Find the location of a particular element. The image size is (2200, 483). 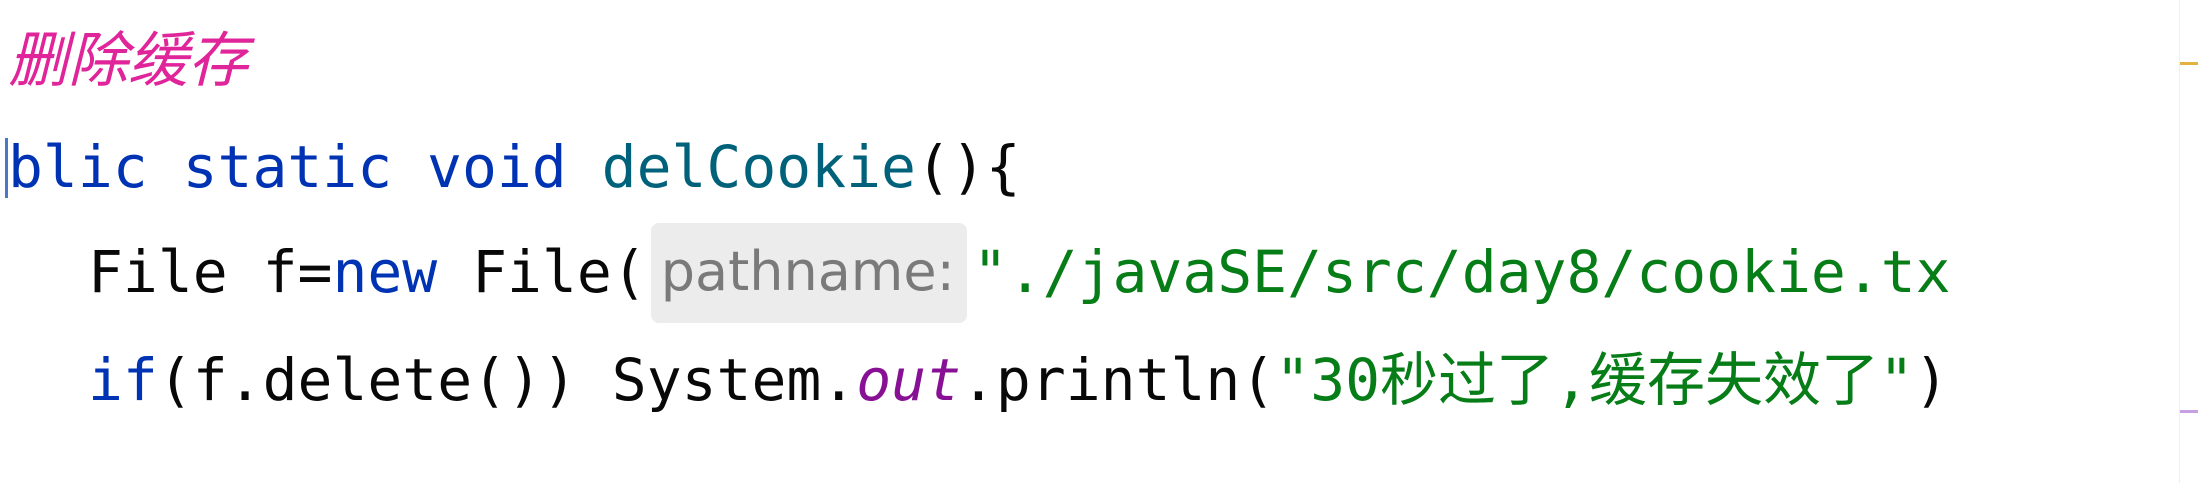

warning-marker is located at coordinates (2189, 63).